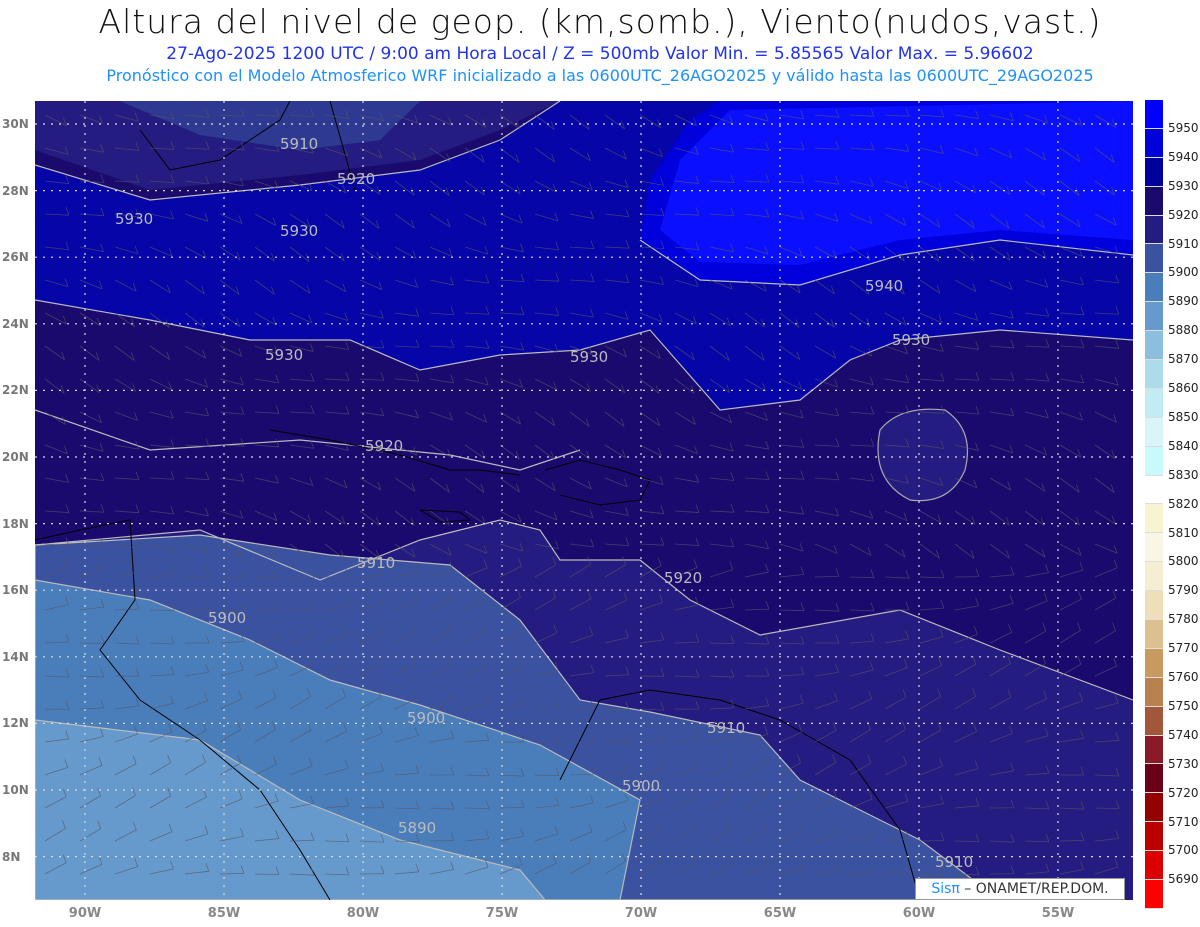  I want to click on colorbar-label: 5810, so click(1183, 532).